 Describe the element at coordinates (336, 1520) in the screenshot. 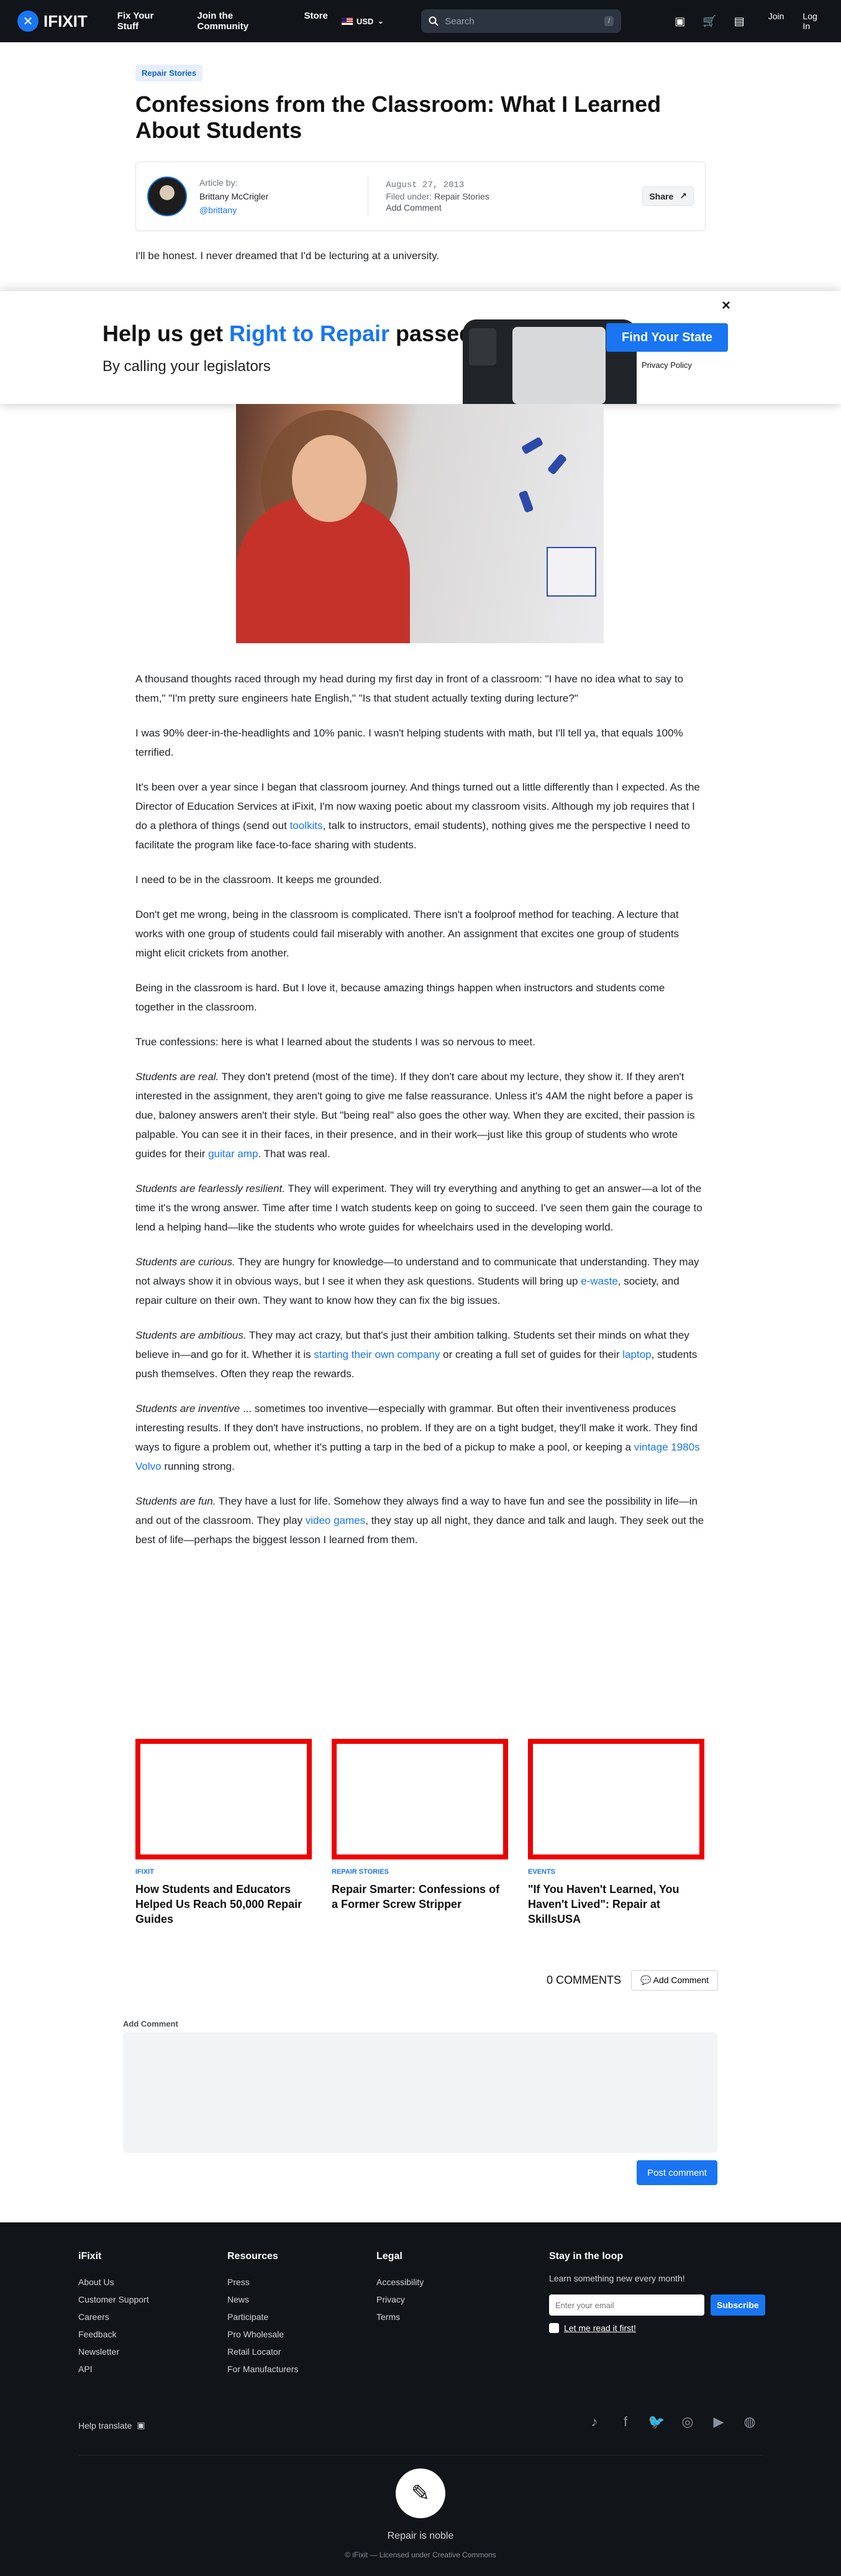

I see `video-games-link: video games` at that location.